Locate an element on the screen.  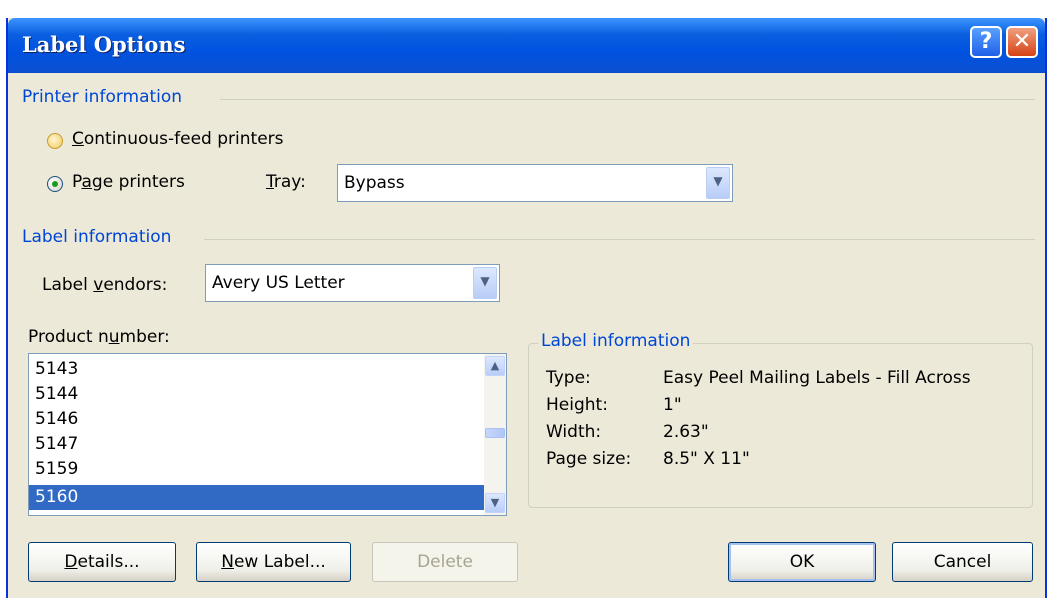
label-info-heading: Label information is located at coordinates (97, 237).